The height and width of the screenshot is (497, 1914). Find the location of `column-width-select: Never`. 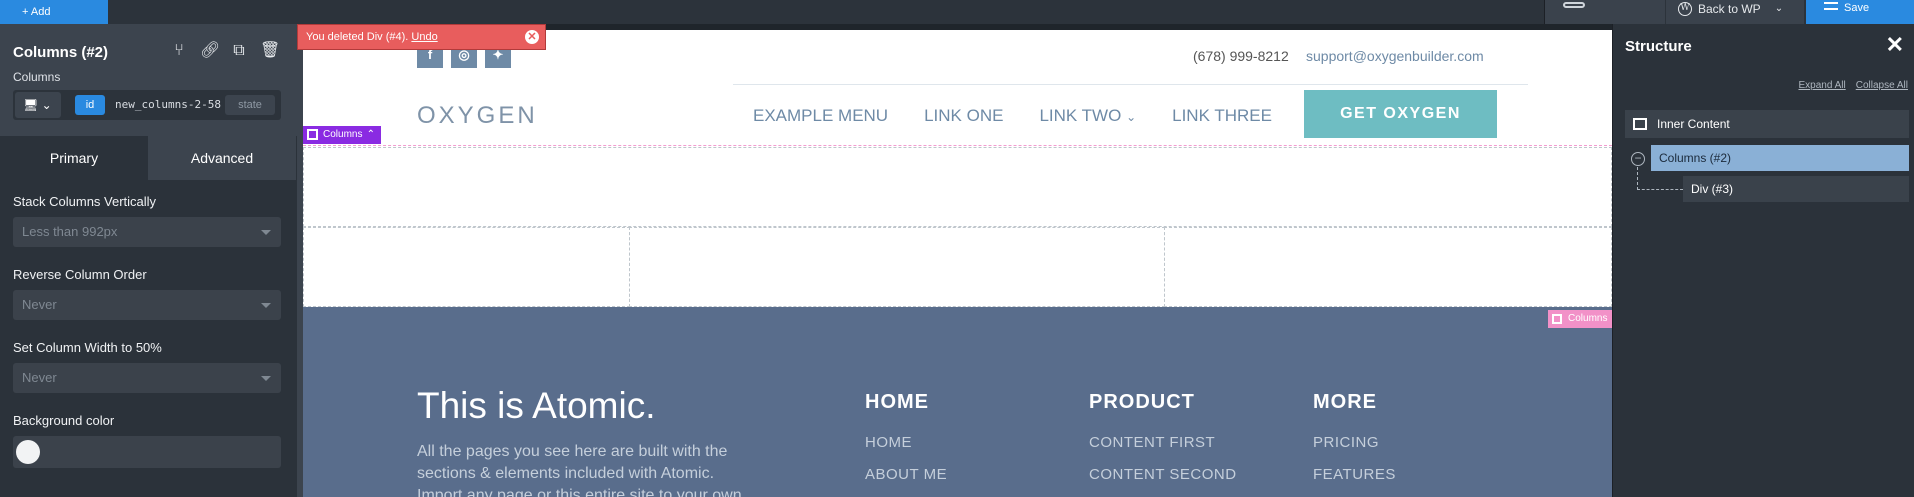

column-width-select: Never is located at coordinates (147, 378).